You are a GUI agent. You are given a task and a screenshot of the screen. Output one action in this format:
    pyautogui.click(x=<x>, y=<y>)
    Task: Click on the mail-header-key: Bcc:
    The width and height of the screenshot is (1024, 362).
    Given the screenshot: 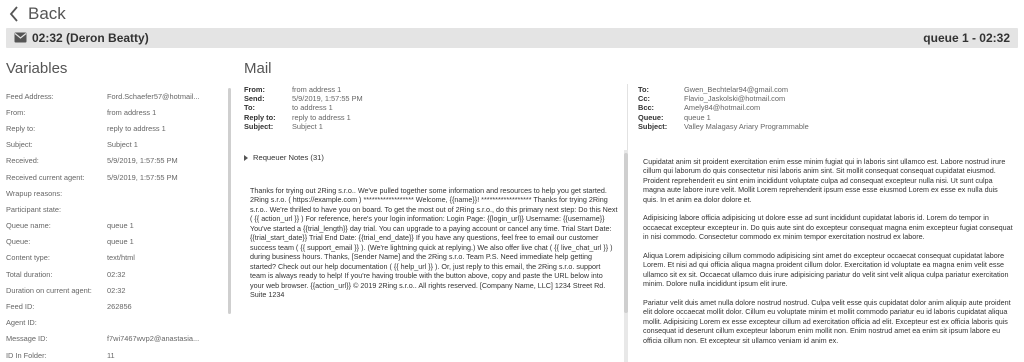 What is the action you would take?
    pyautogui.click(x=646, y=108)
    